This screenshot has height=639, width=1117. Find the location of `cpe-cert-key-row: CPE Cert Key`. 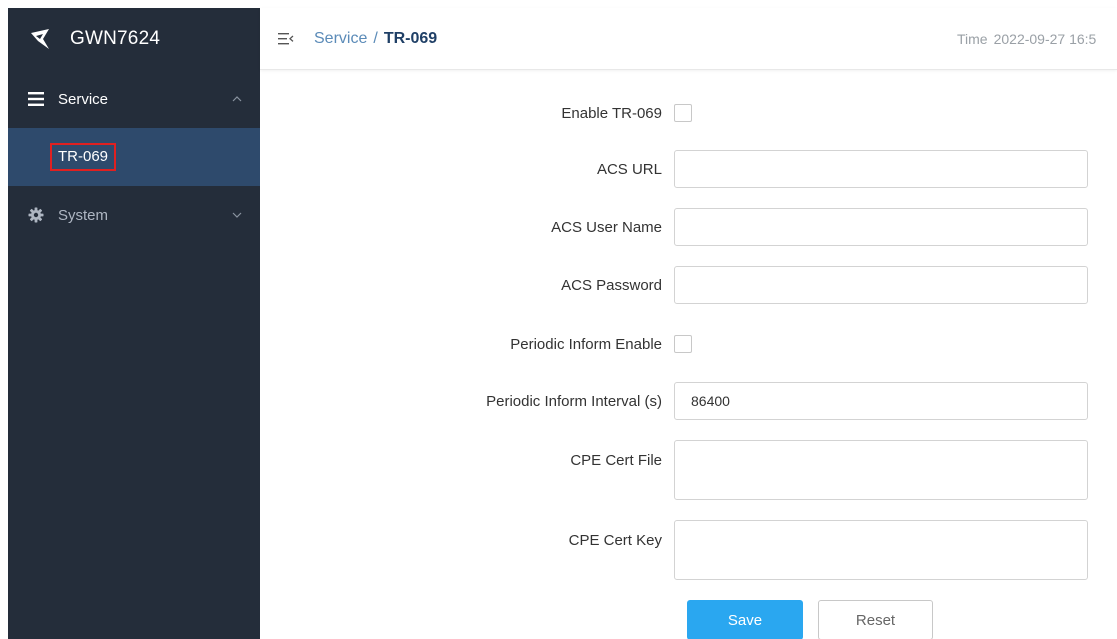

cpe-cert-key-row: CPE Cert Key is located at coordinates (688, 550).